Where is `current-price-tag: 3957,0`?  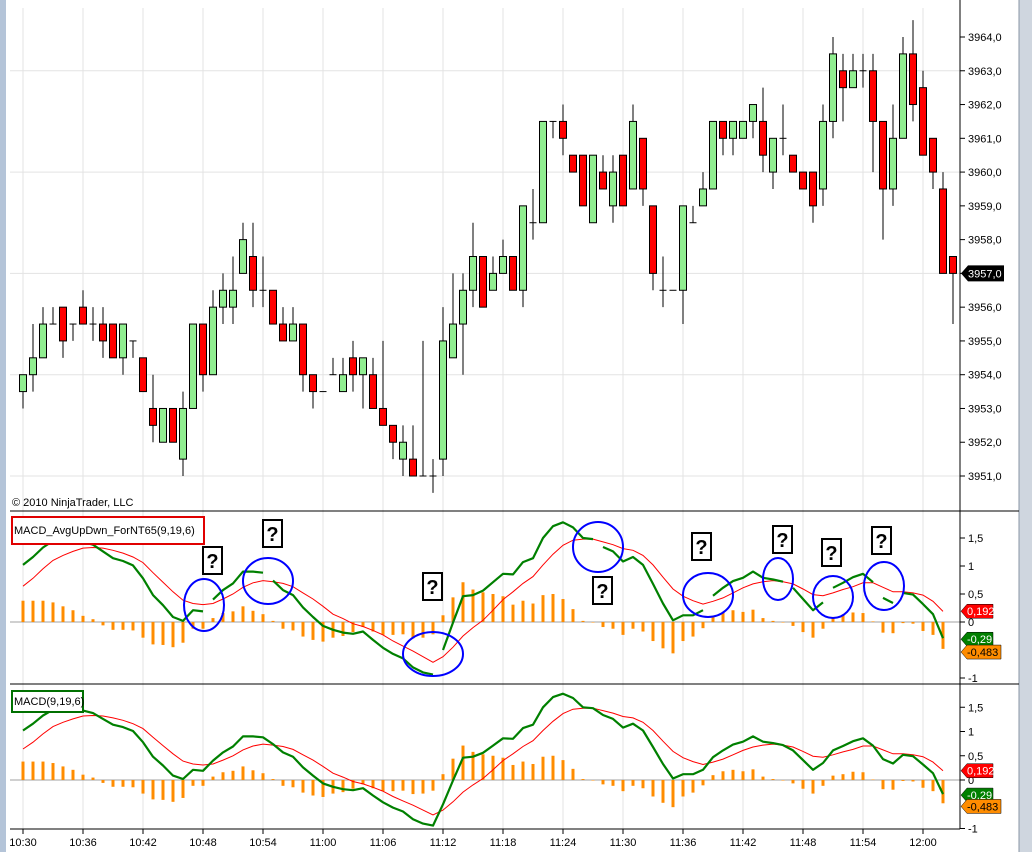
current-price-tag: 3957,0 is located at coordinates (982, 273).